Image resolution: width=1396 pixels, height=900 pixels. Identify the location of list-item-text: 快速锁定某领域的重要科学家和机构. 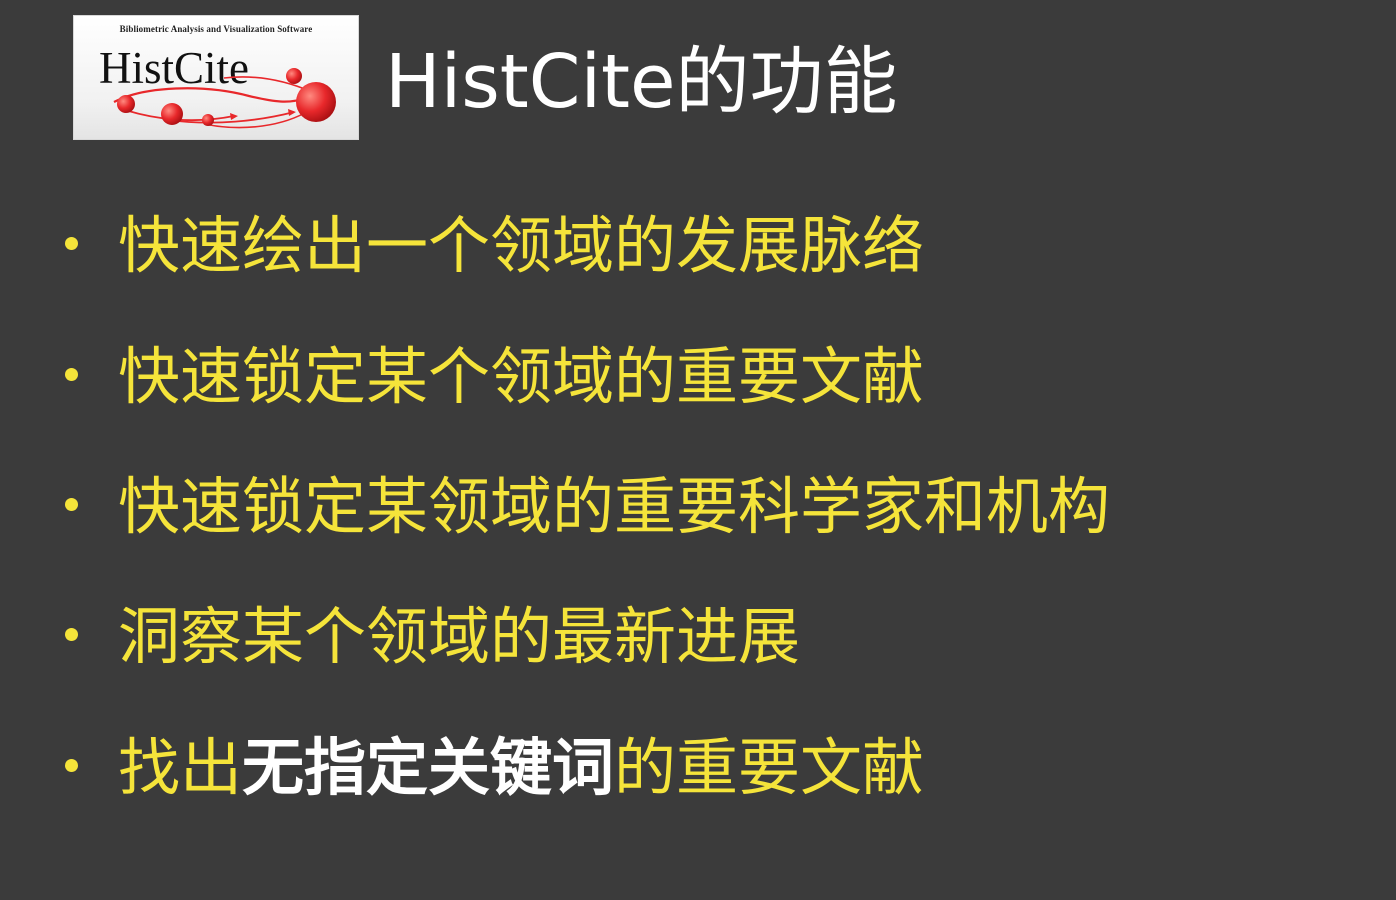
(614, 506).